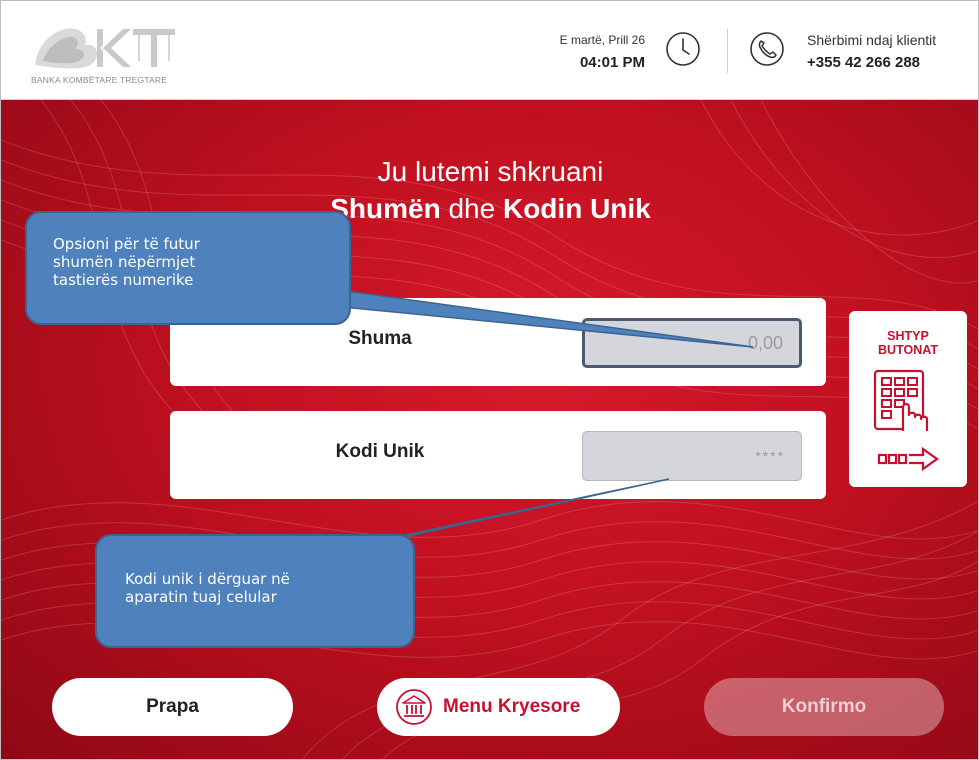 This screenshot has height=760, width=979. What do you see at coordinates (683, 49) in the screenshot?
I see `clock-icon` at bounding box center [683, 49].